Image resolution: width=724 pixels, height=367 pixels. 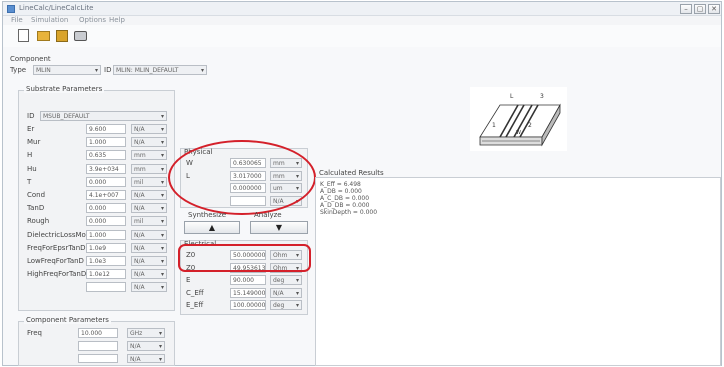 What do you see at coordinates (195, 305) in the screenshot?
I see `electrical-param-label: E_Eff` at bounding box center [195, 305].